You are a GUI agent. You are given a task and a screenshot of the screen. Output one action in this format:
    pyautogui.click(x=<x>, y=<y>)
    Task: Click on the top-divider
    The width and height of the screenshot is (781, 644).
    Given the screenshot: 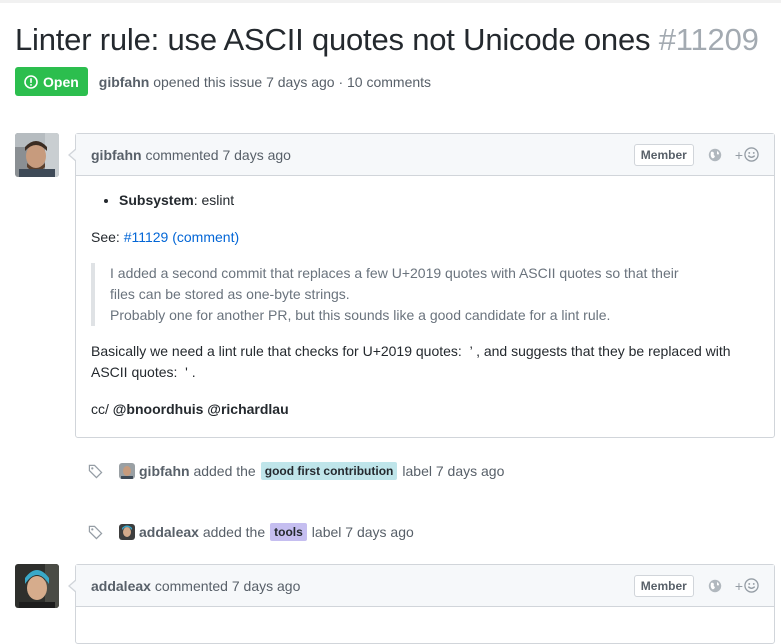 What is the action you would take?
    pyautogui.click(x=390, y=1)
    